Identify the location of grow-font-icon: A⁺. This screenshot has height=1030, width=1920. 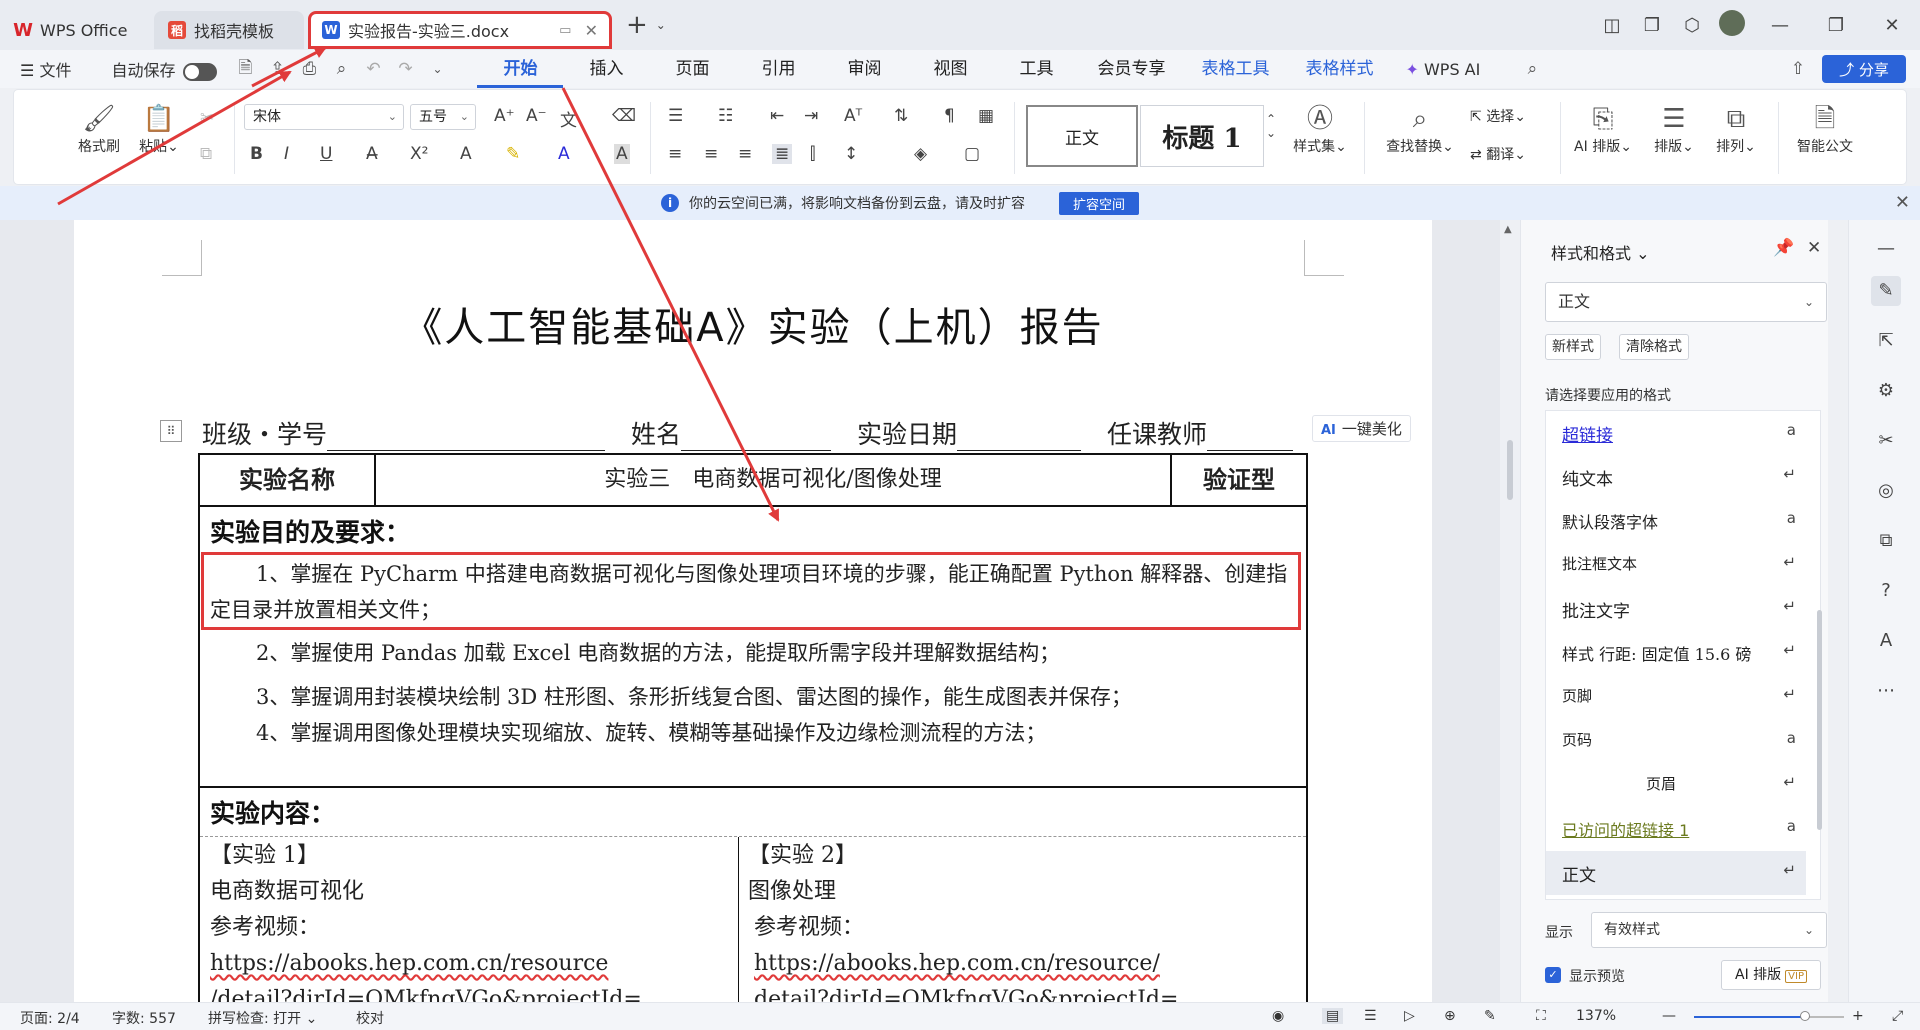
(504, 116).